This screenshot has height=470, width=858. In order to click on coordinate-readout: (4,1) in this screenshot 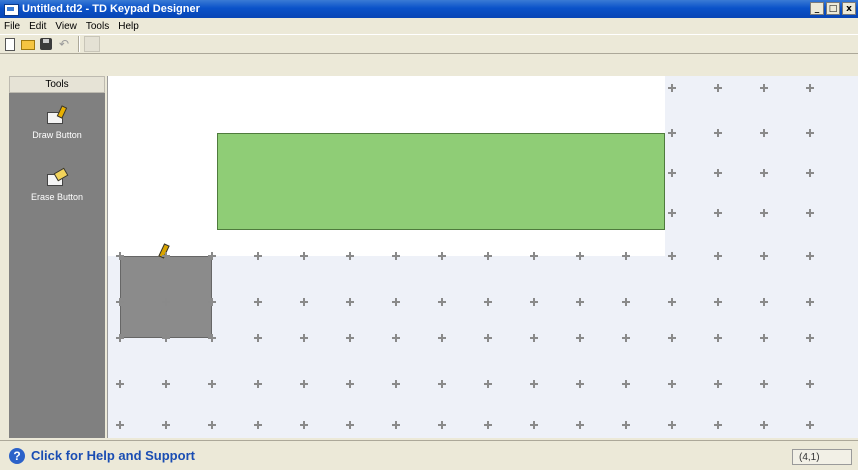, I will do `click(822, 457)`.